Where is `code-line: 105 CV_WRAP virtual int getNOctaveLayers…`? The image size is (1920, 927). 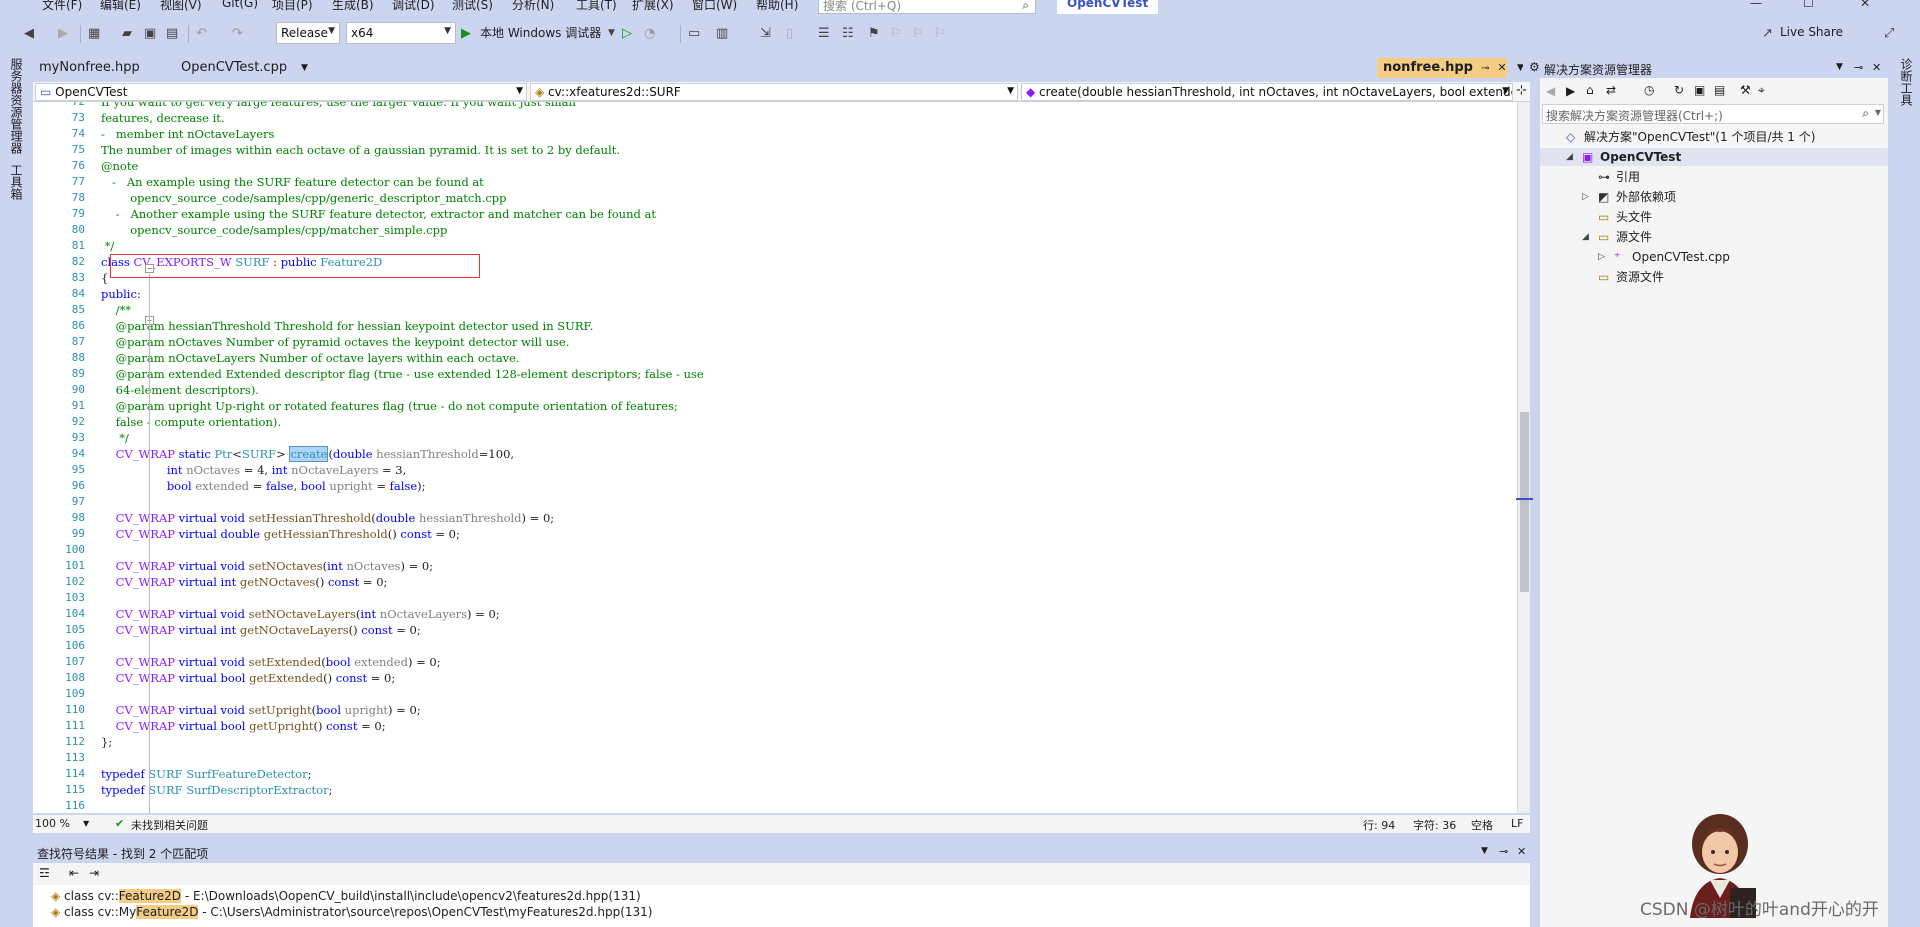
code-line: 105 CV_WRAP virtual int getNOctaveLayers… is located at coordinates (775, 630).